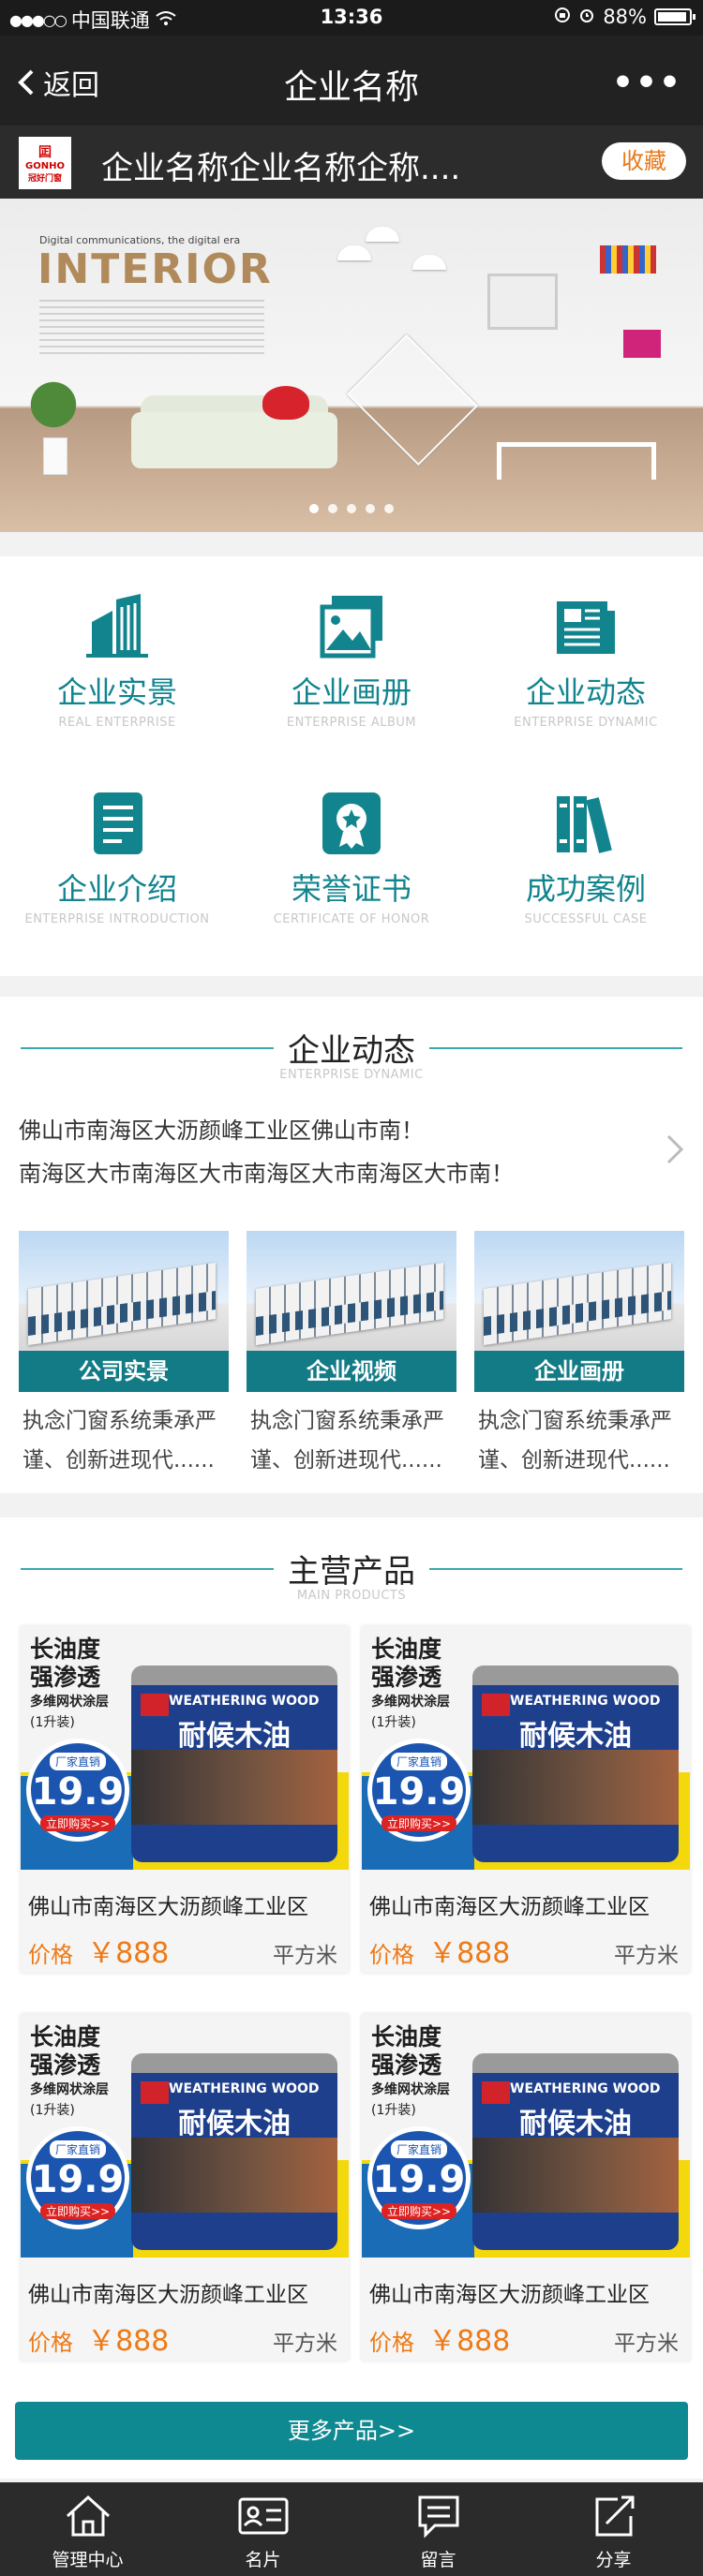  What do you see at coordinates (77, 1791) in the screenshot?
I see `promo-price-badge: 厂家直销 19.9 立即购买>>` at bounding box center [77, 1791].